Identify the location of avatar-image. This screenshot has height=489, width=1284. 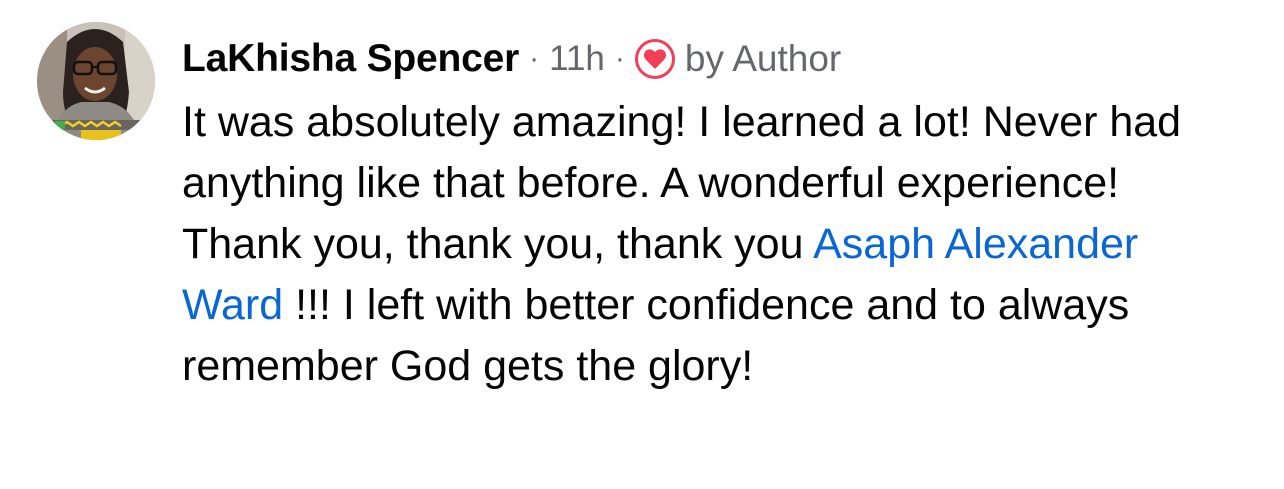
(96, 81).